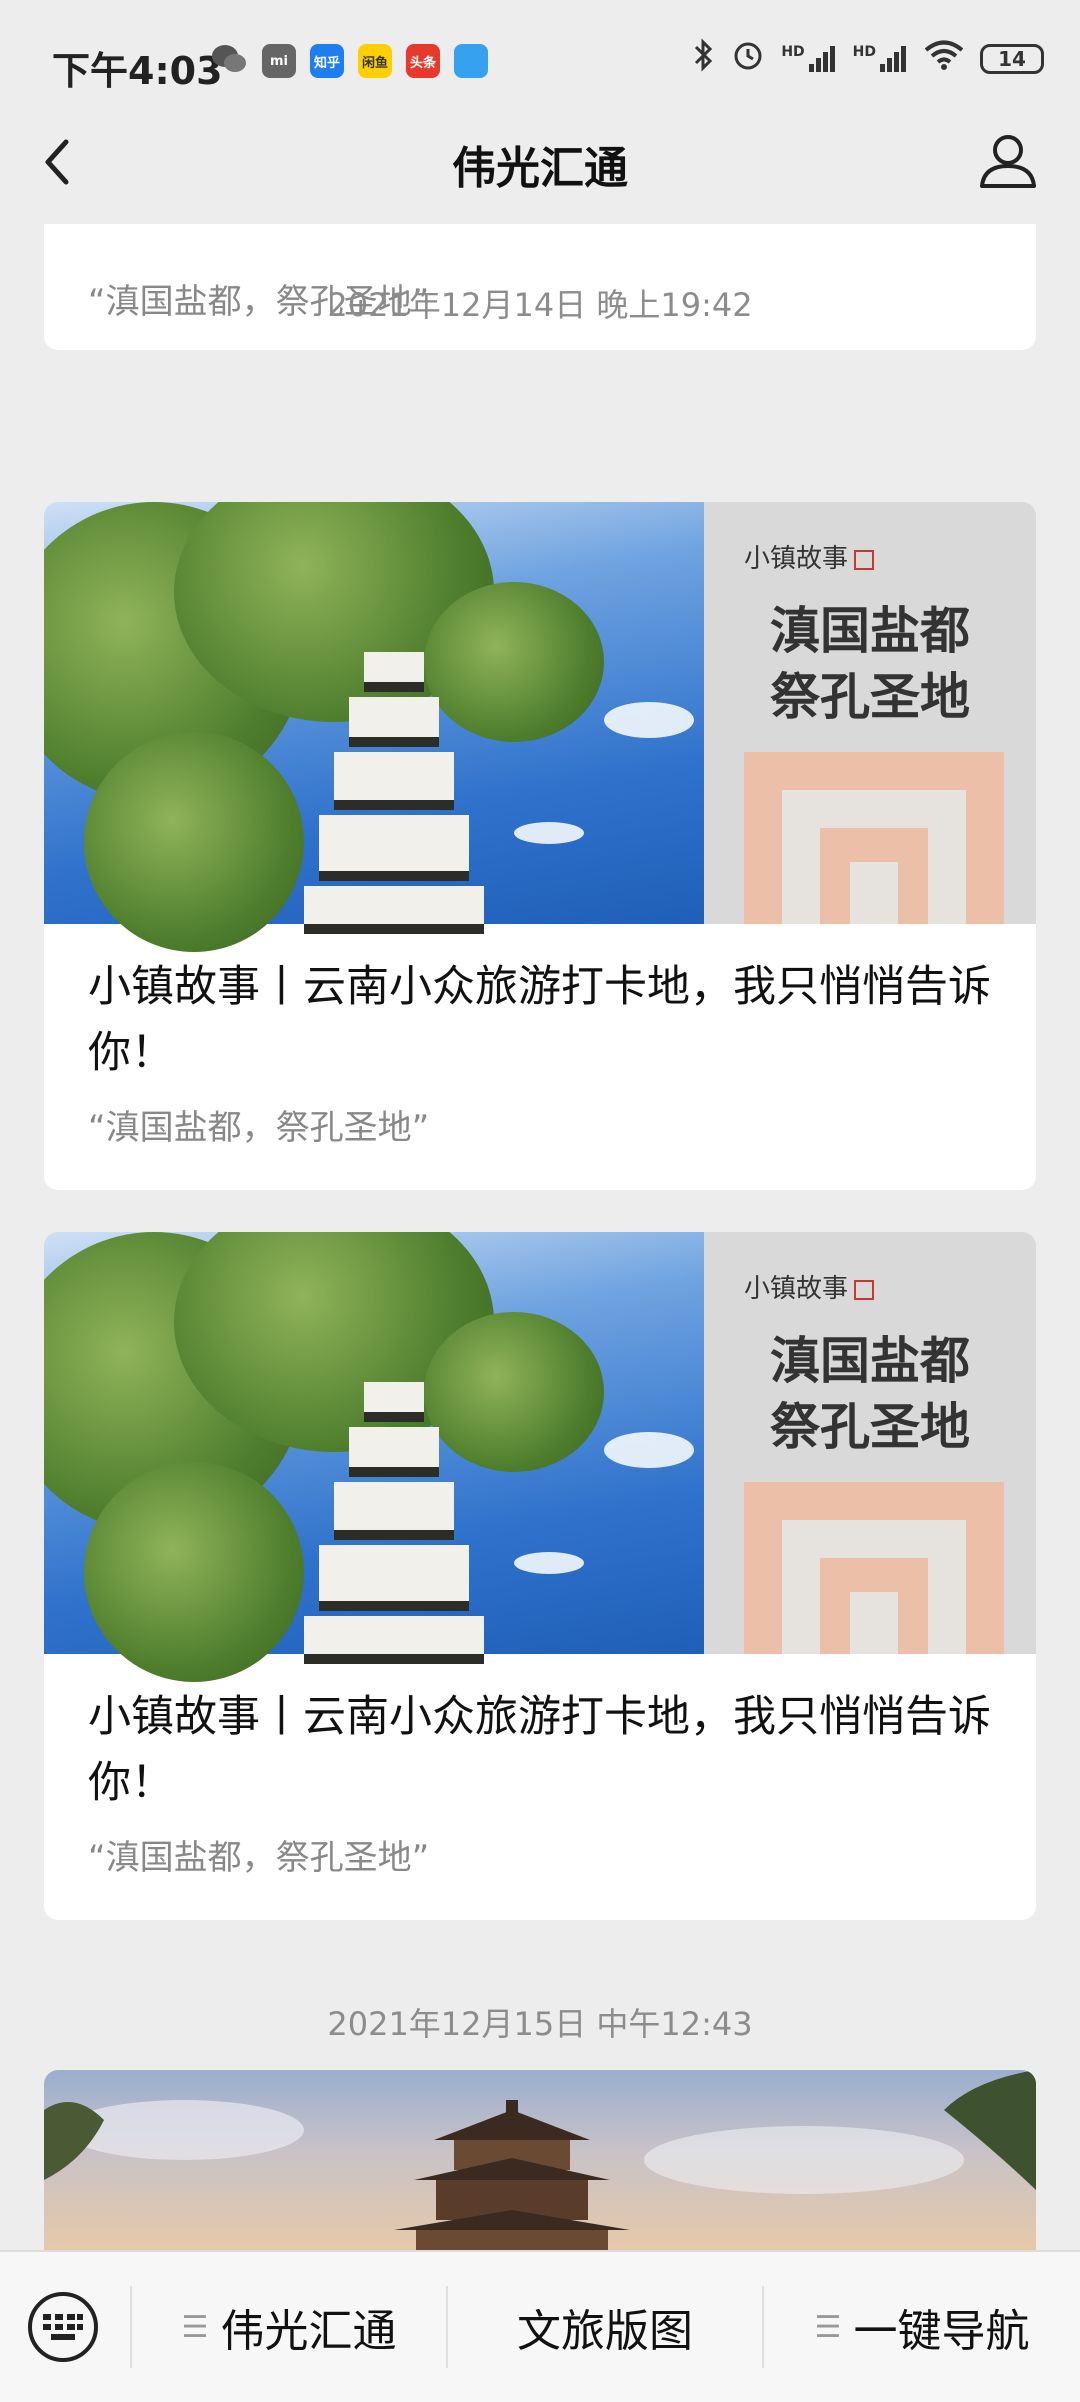  I want to click on app-header: 伟光汇通, so click(540, 162).